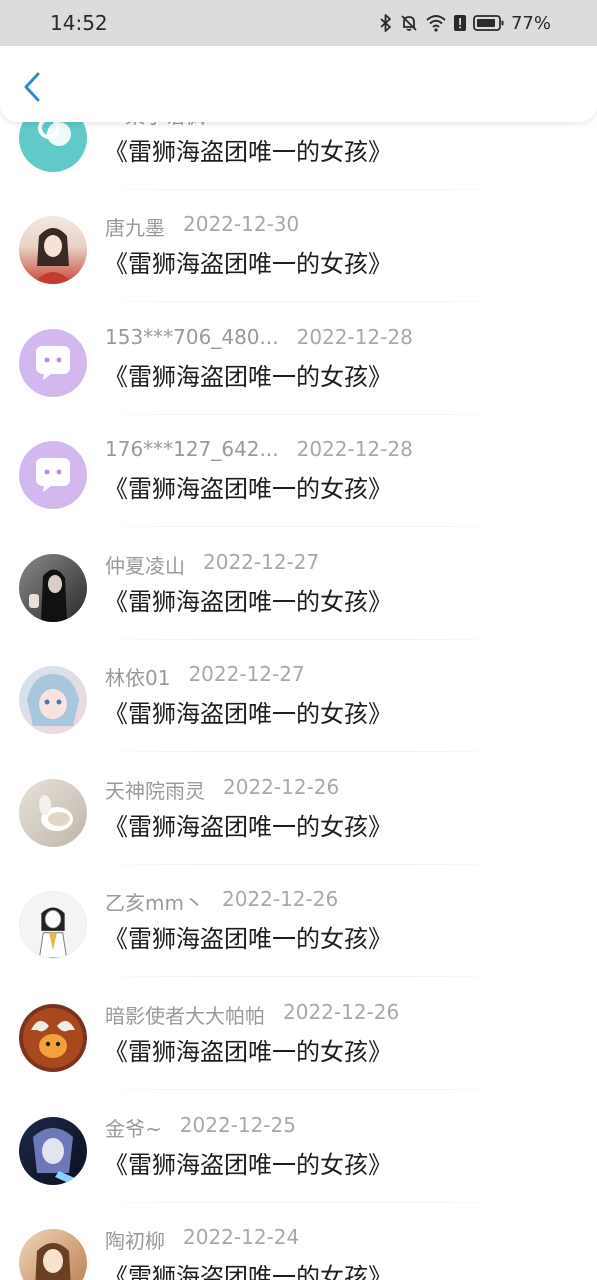 This screenshot has width=597, height=1280. I want to click on item-date: 2022-12-24, so click(241, 1237).